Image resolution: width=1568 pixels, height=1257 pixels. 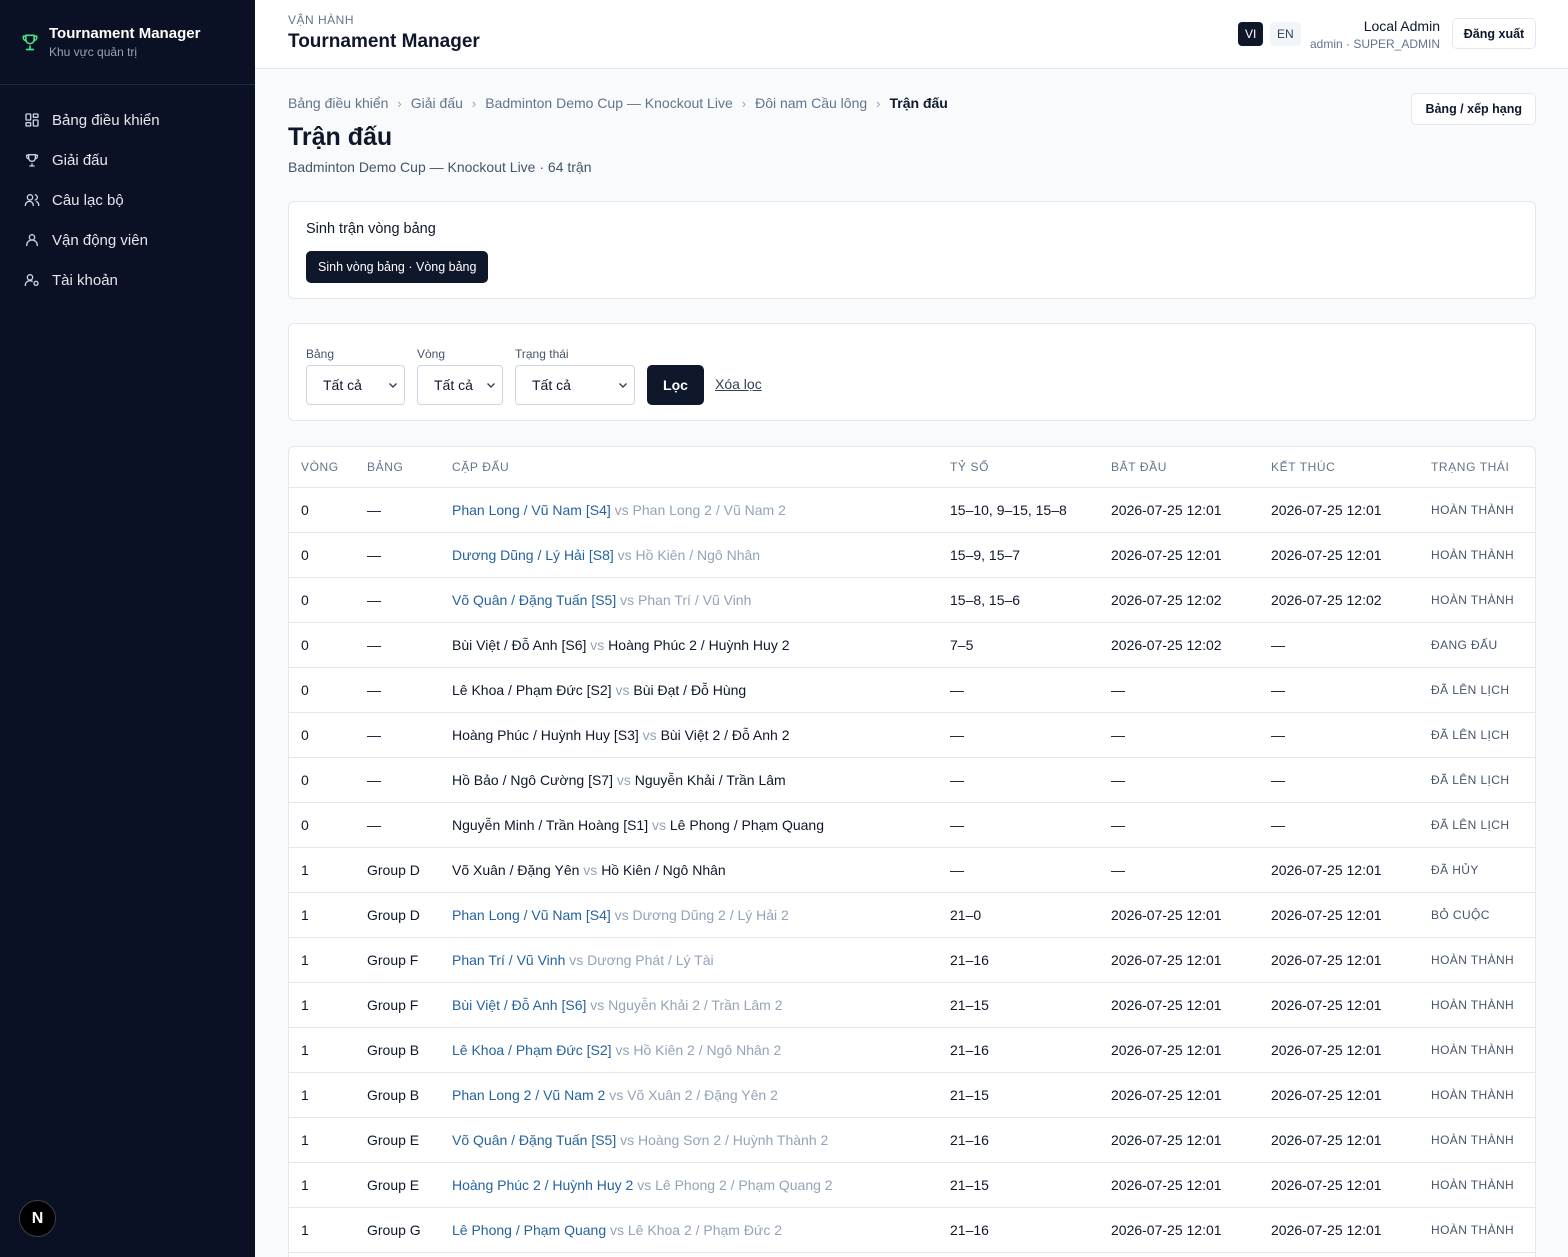 What do you see at coordinates (508, 960) in the screenshot?
I see `team-a-name: Phan Trí / Vũ Vinh` at bounding box center [508, 960].